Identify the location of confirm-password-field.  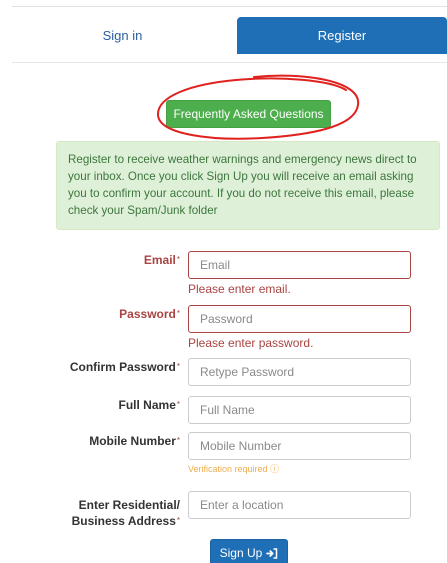
(299, 372).